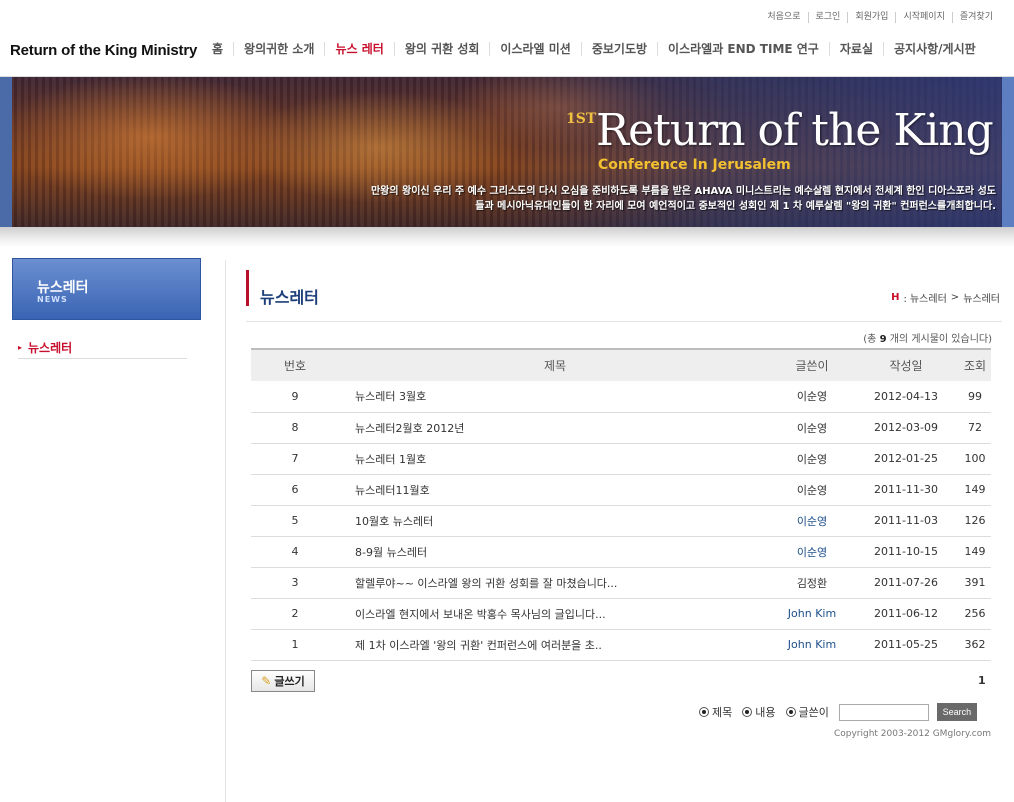 The height and width of the screenshot is (802, 1014). What do you see at coordinates (555, 520) in the screenshot?
I see `row-subject-link: 10월호 뉴스레터` at bounding box center [555, 520].